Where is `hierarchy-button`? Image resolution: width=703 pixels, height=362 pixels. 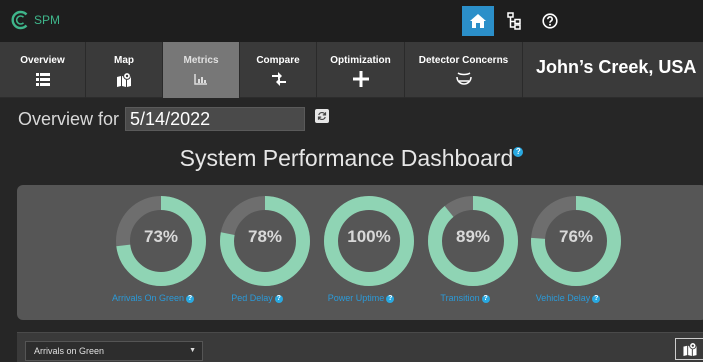 hierarchy-button is located at coordinates (514, 21).